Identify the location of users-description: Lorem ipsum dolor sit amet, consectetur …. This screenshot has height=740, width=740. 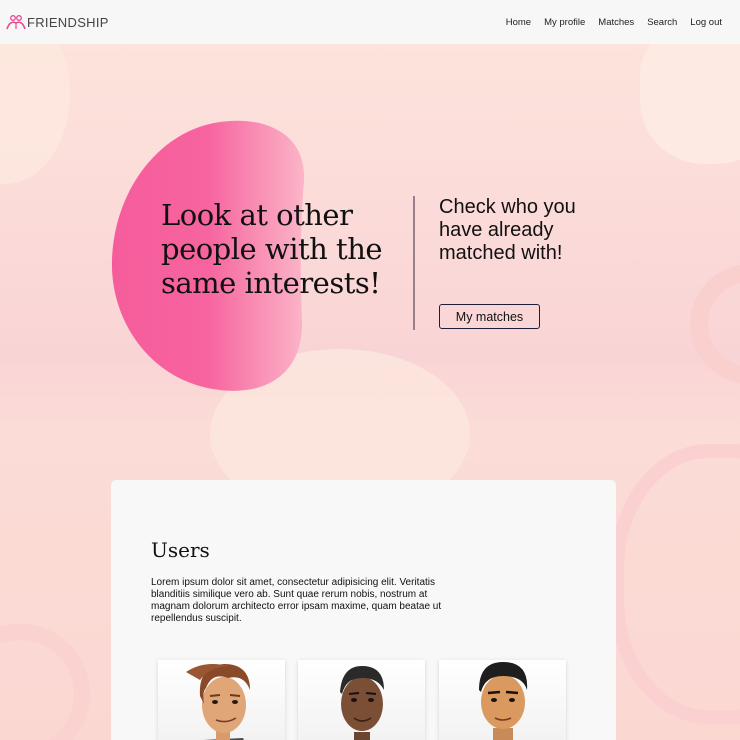
(296, 600).